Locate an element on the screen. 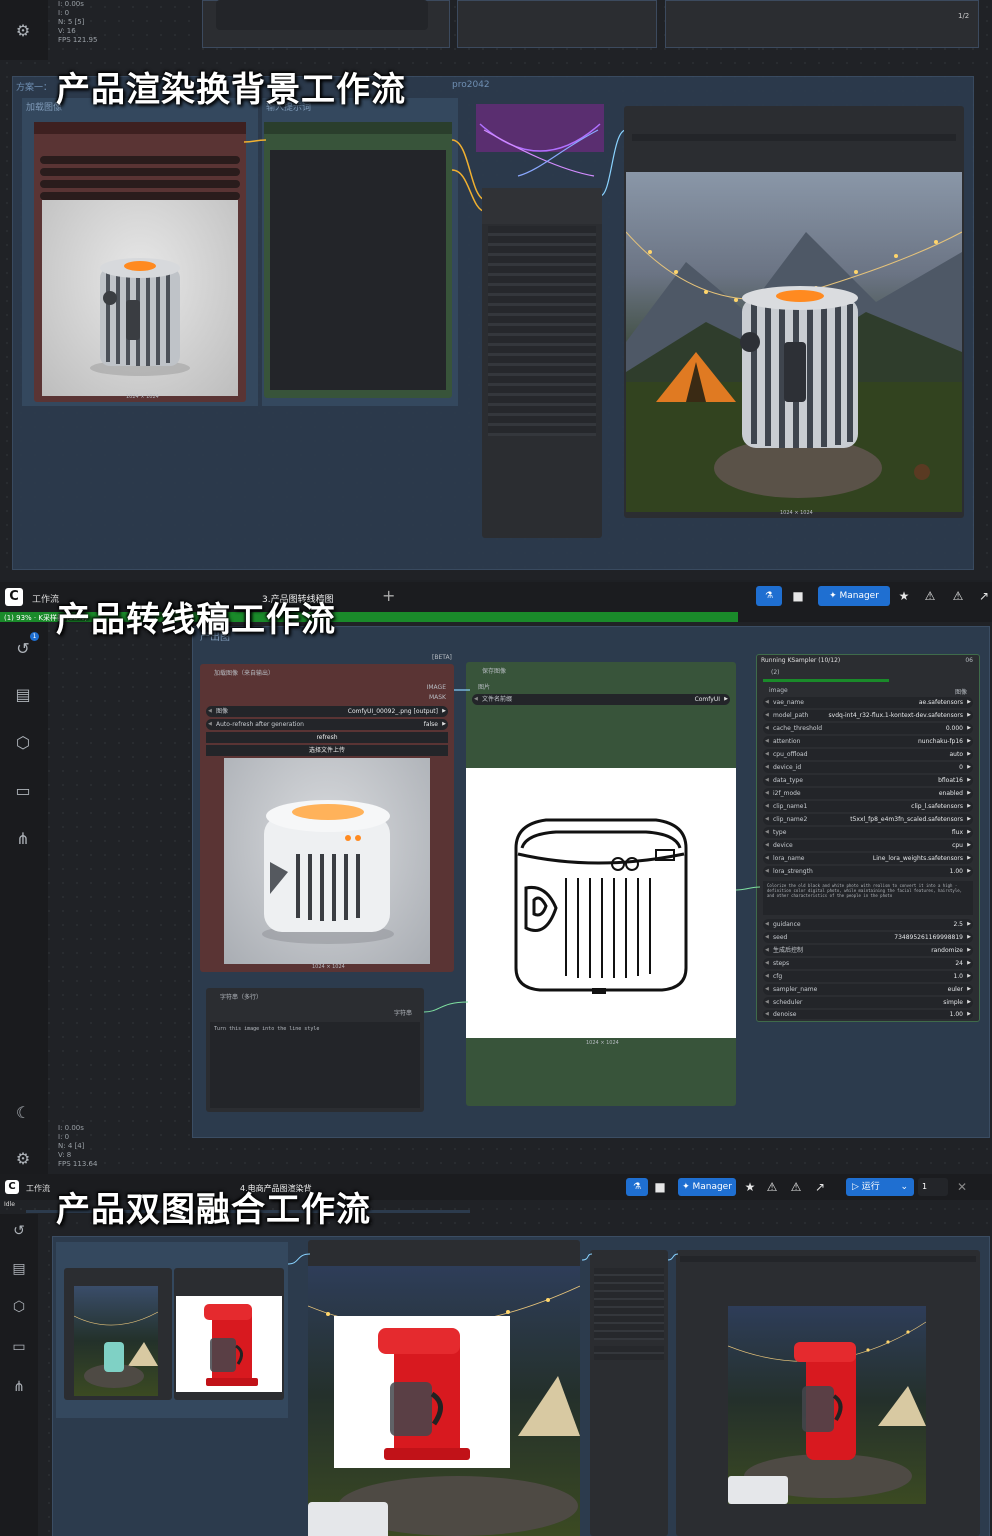  camping-render-image is located at coordinates (794, 342).